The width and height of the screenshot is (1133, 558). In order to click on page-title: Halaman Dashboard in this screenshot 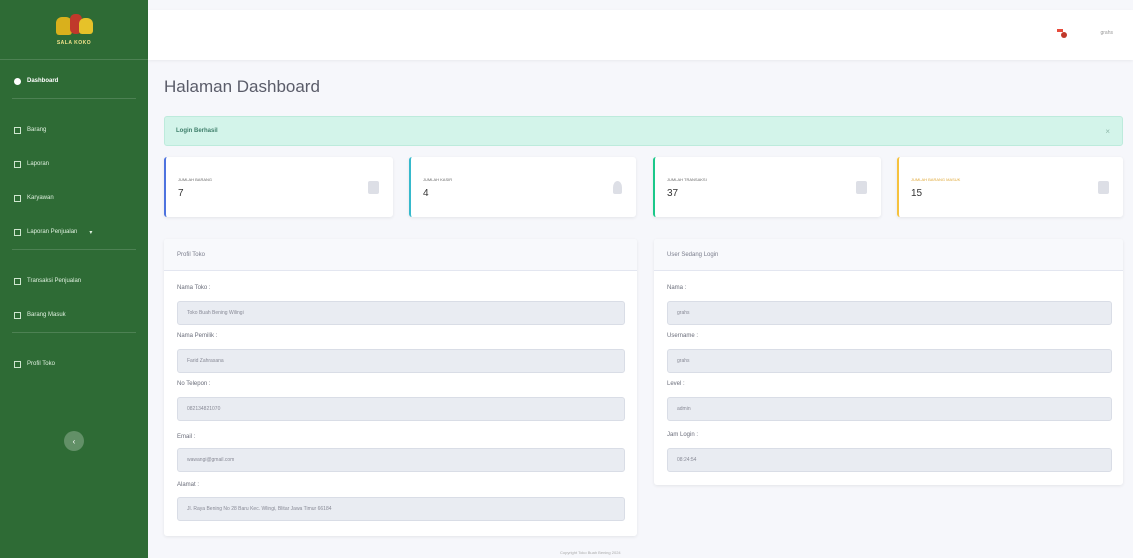, I will do `click(242, 86)`.